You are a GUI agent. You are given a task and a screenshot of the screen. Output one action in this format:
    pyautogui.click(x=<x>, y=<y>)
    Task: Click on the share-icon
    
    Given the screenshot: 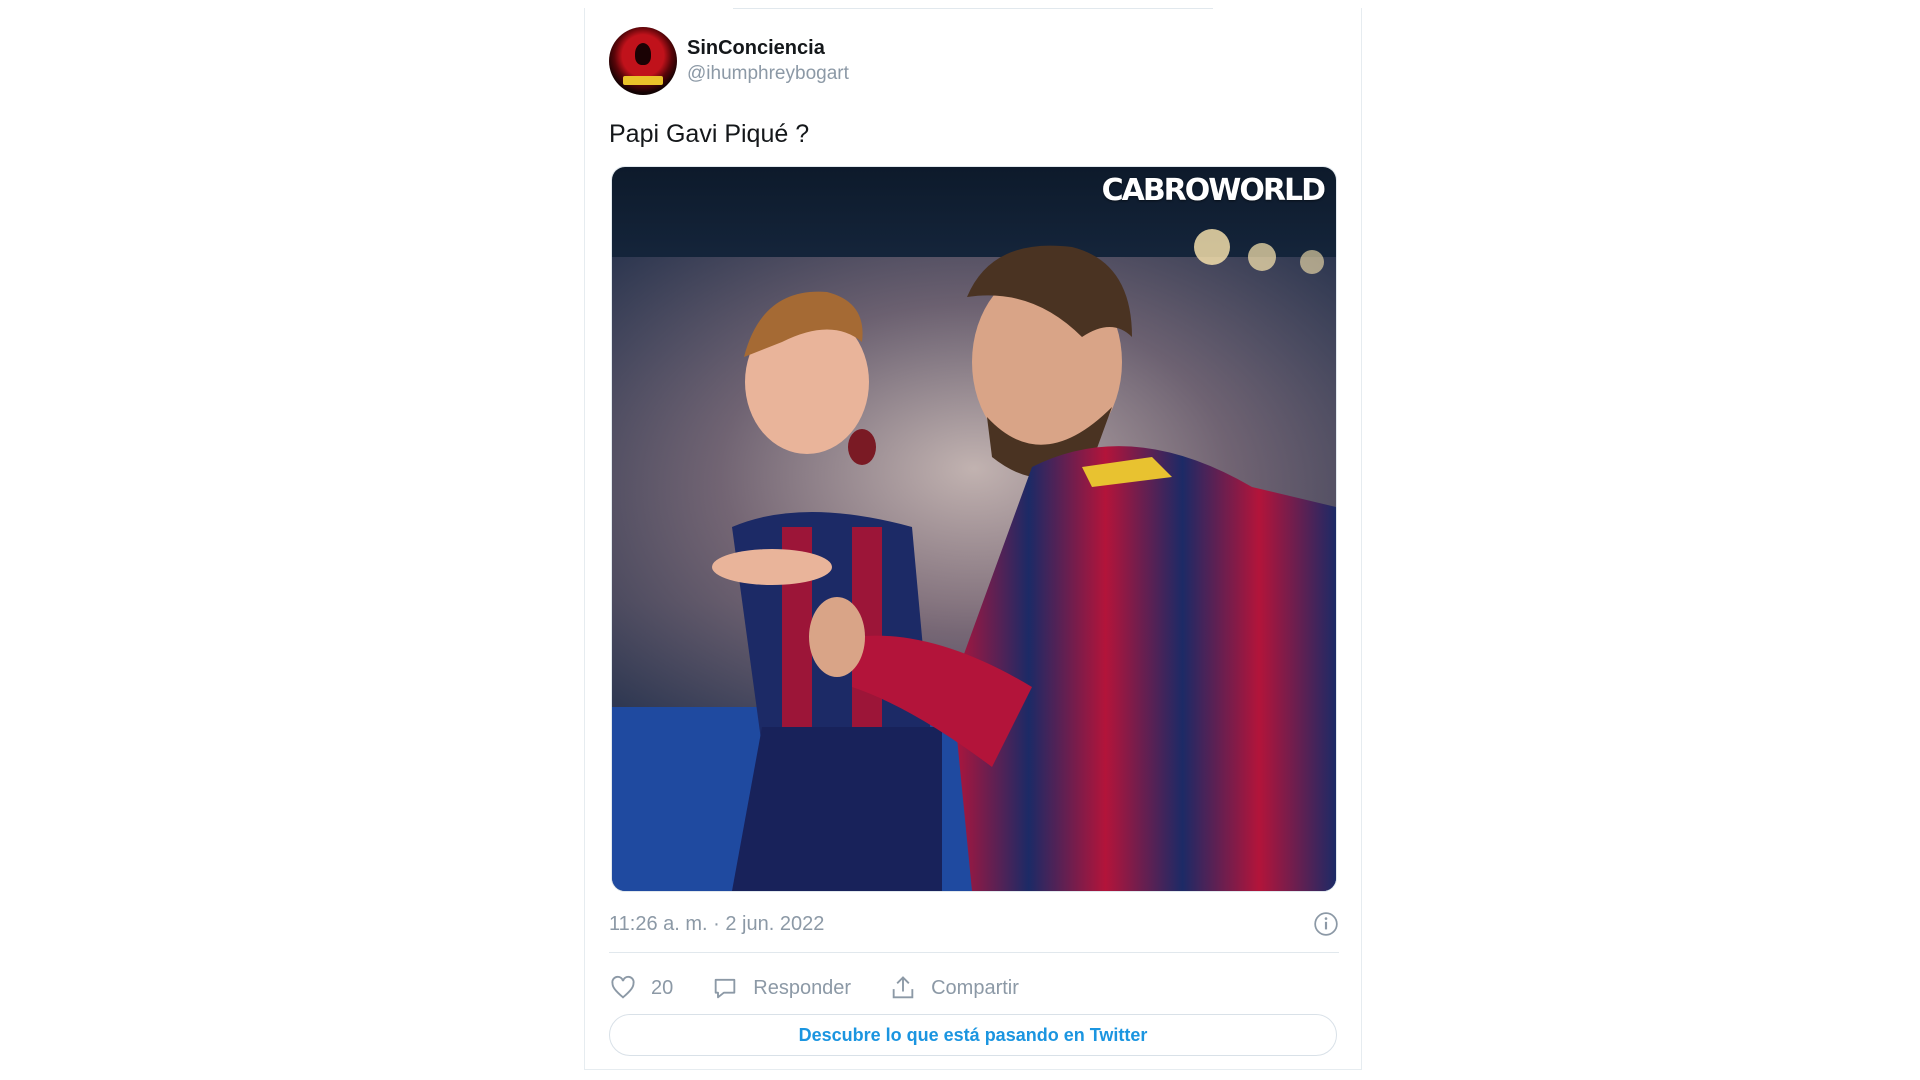 What is the action you would take?
    pyautogui.click(x=903, y=987)
    